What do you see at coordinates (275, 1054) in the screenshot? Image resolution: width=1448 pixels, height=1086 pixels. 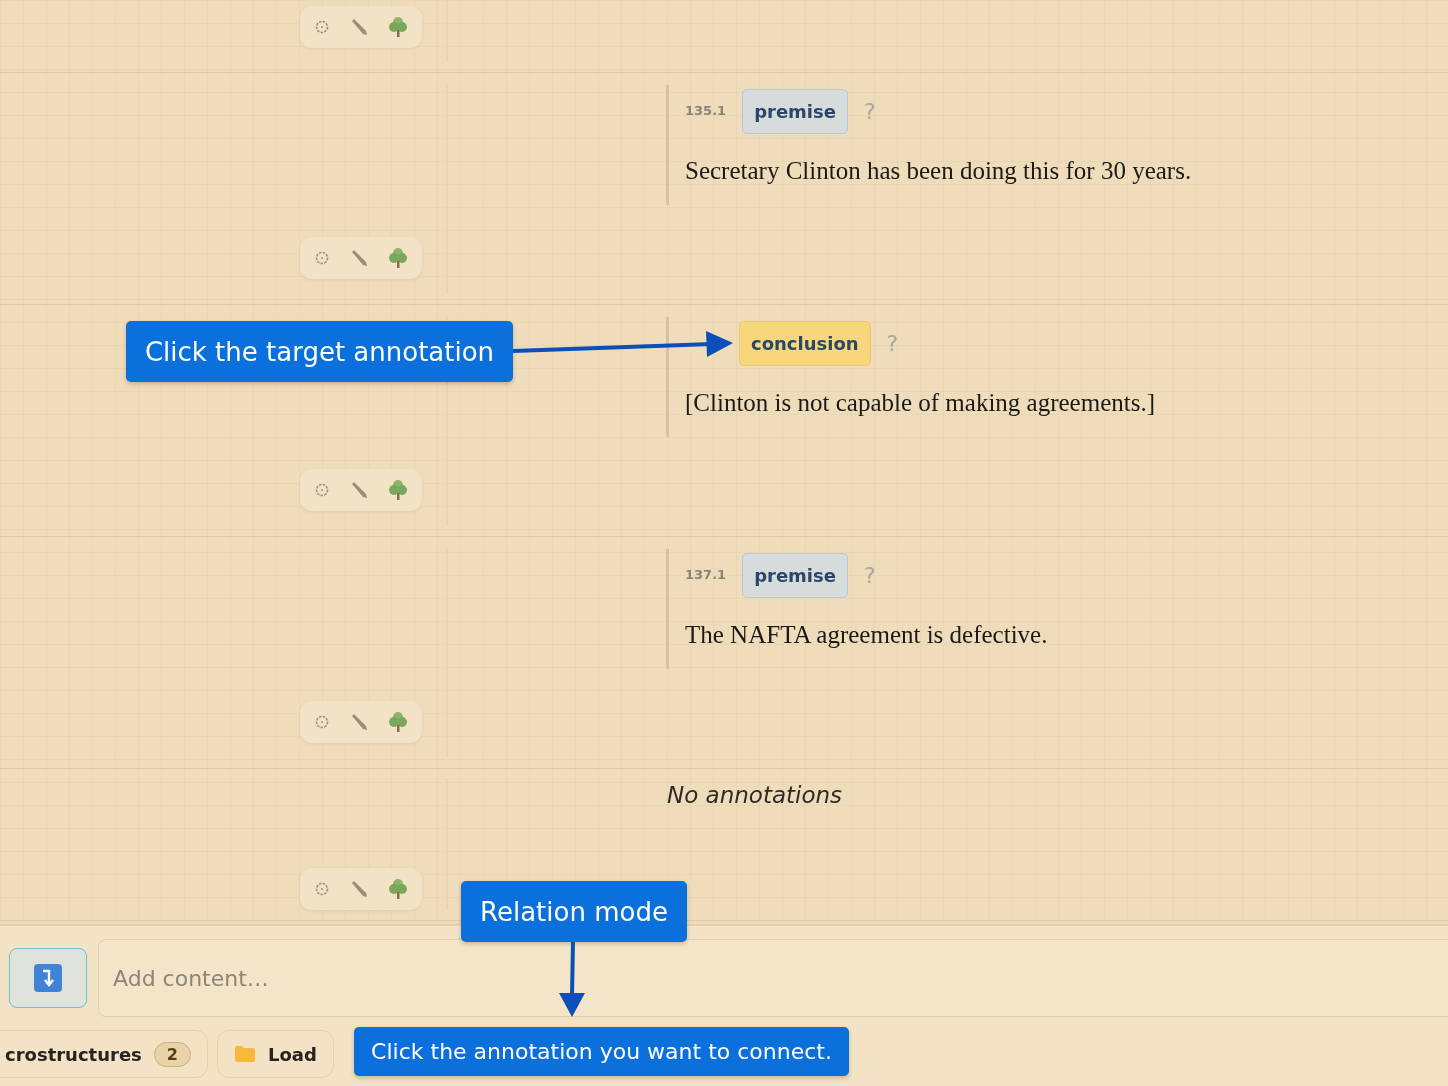 I see `toolbar-button: Load` at bounding box center [275, 1054].